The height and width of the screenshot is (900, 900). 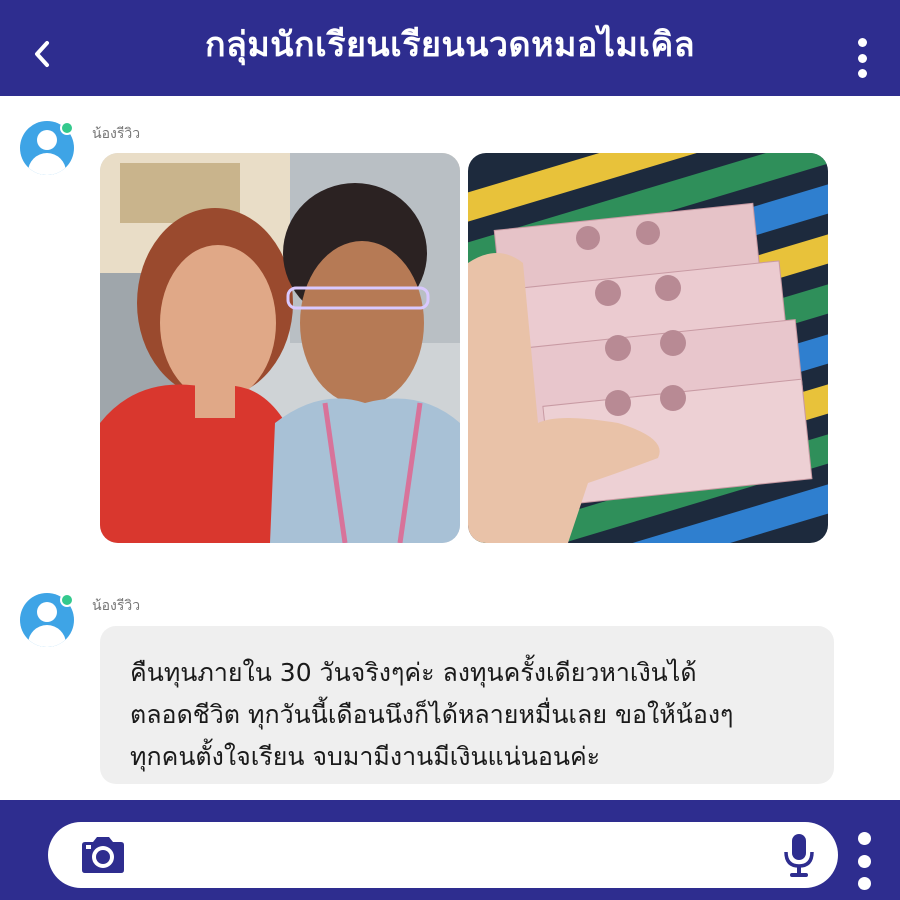 I want to click on chat-header: กลุ่มนักเรียนเรียนนวดหมอไมเคิล, so click(x=450, y=48).